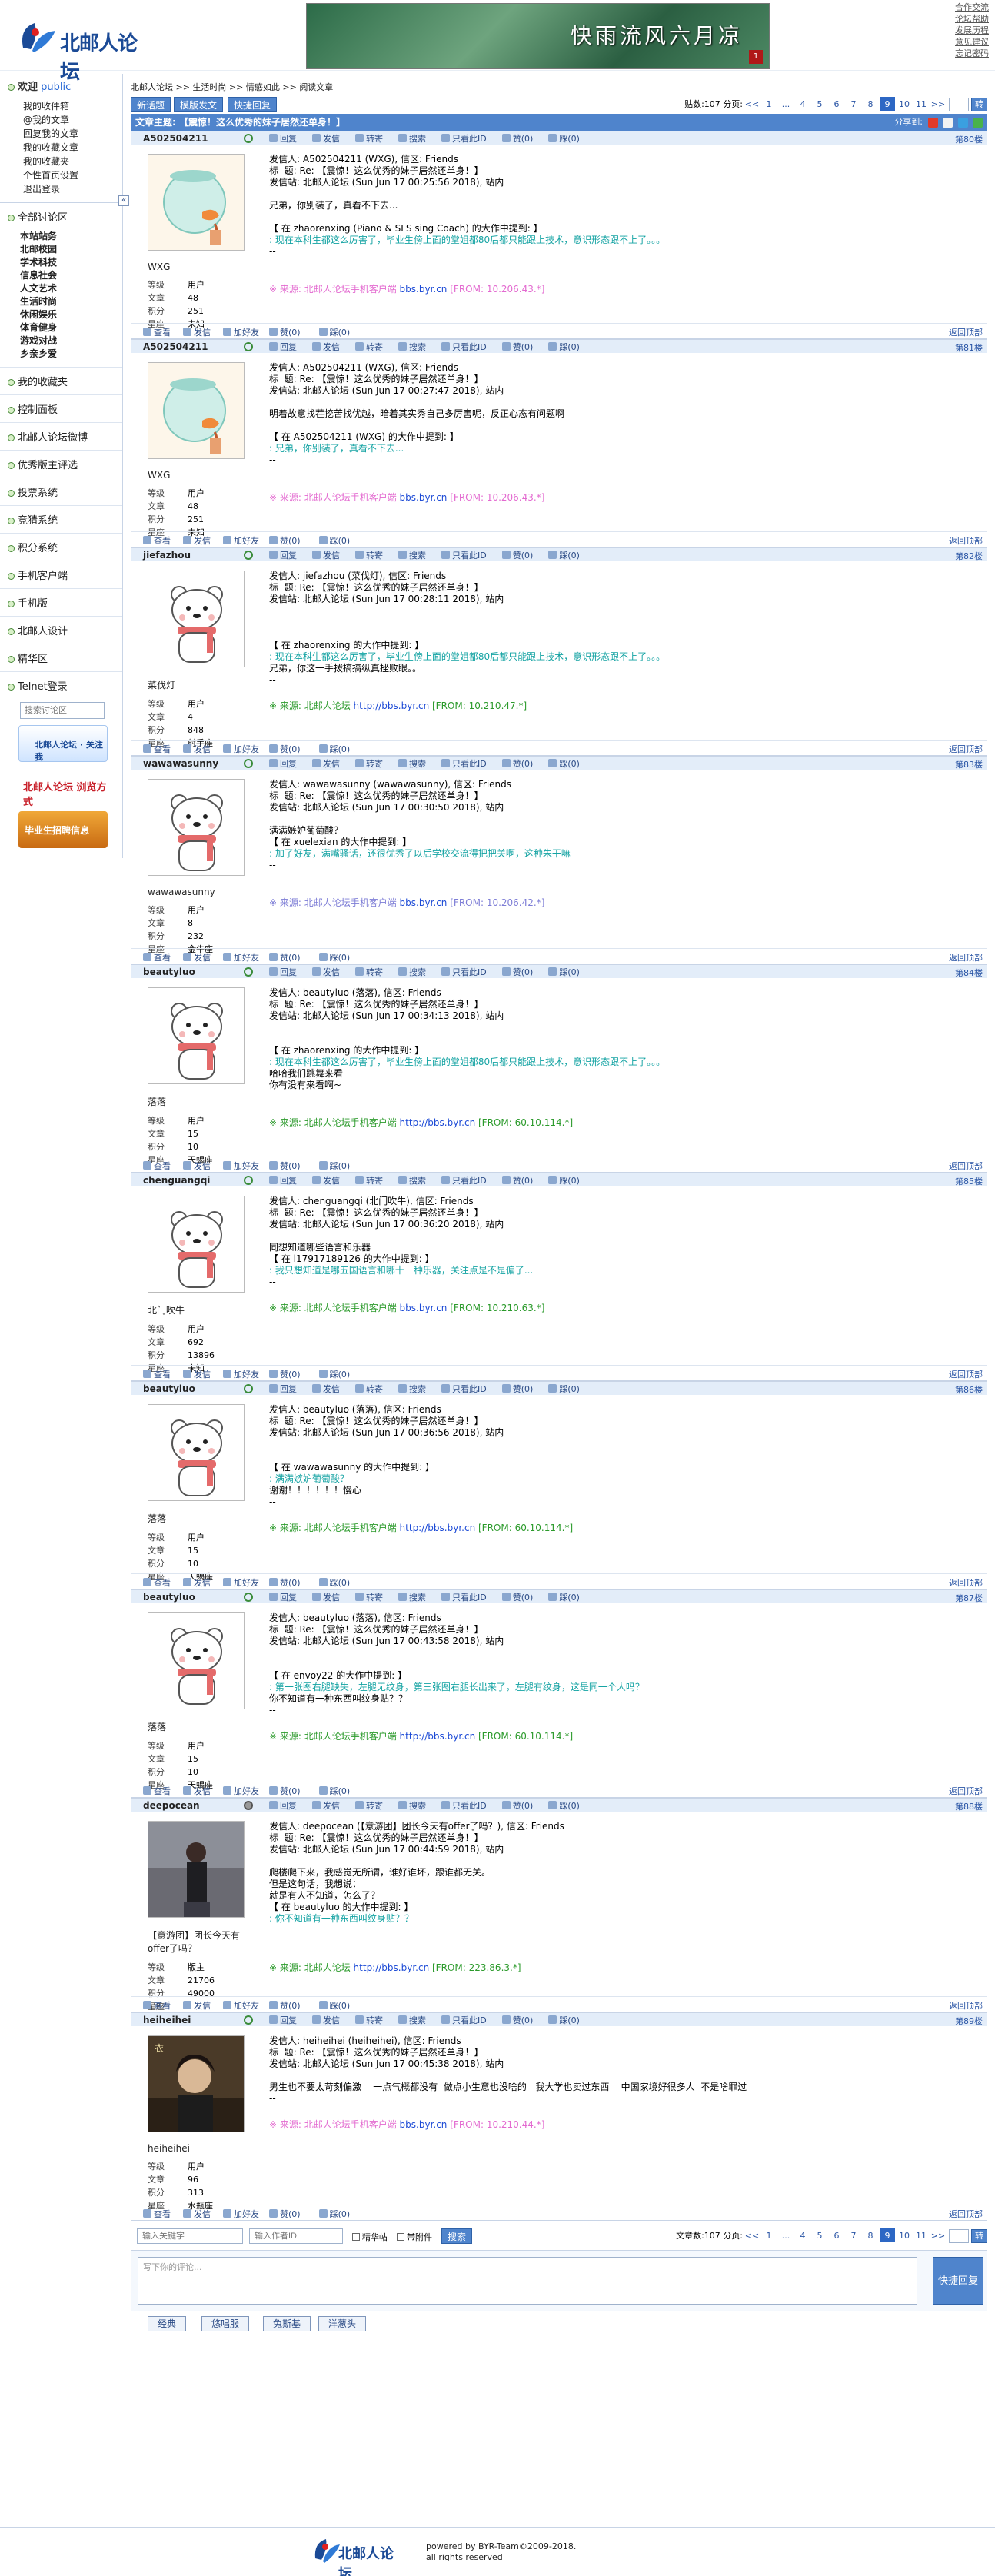  What do you see at coordinates (71, 249) in the screenshot?
I see `section-item: 北邮校园` at bounding box center [71, 249].